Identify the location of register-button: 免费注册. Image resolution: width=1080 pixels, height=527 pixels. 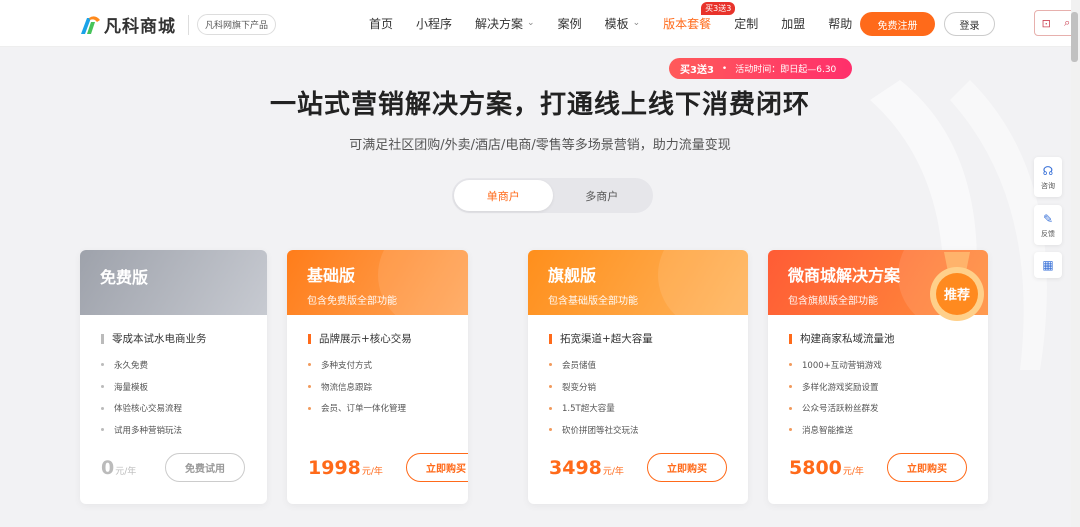
(897, 24).